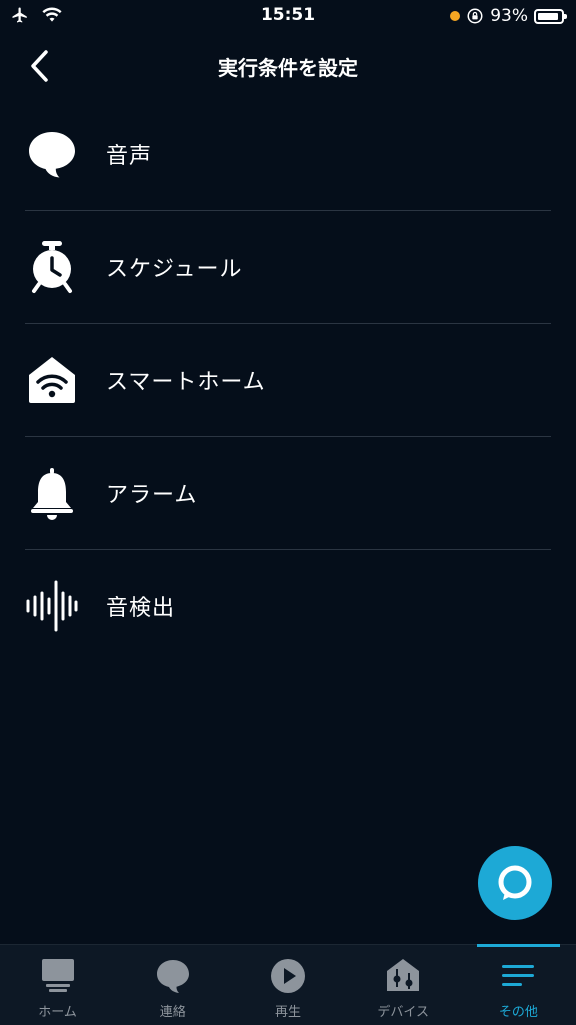 This screenshot has width=576, height=1025. I want to click on nav-label: ホーム, so click(57, 1012).